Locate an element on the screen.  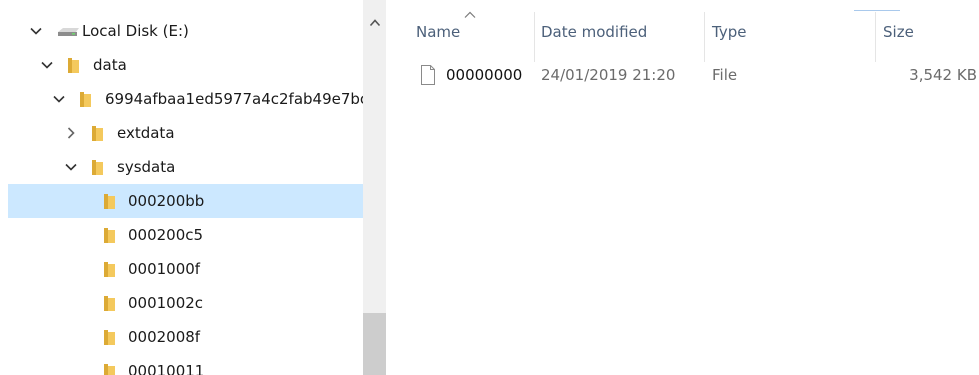
nav-item-label: 0001002c is located at coordinates (166, 303).